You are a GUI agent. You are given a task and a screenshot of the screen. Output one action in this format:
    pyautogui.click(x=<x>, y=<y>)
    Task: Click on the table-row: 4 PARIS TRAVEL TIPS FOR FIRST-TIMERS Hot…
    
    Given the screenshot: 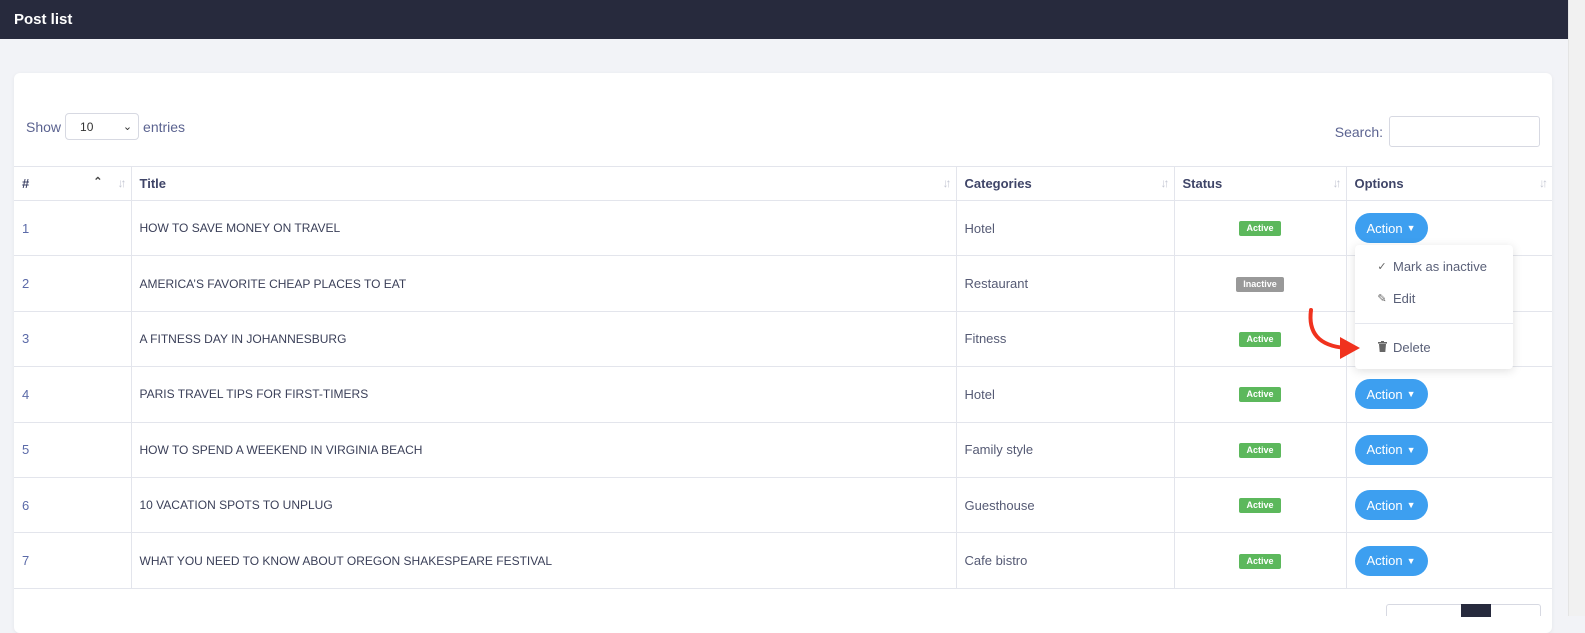 What is the action you would take?
    pyautogui.click(x=783, y=394)
    